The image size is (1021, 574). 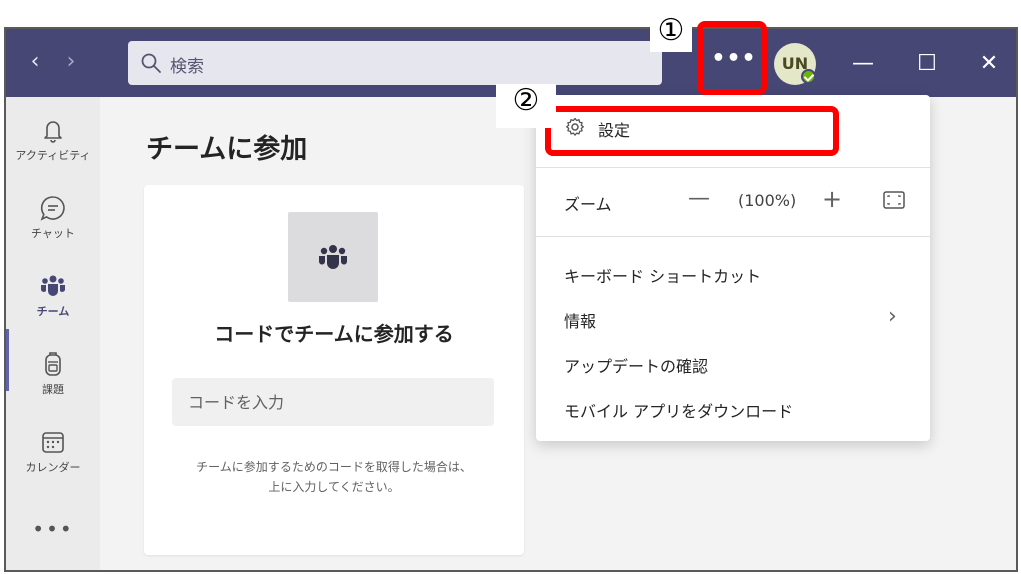 What do you see at coordinates (53, 467) in the screenshot?
I see `rail-label-calendar: カレンダー` at bounding box center [53, 467].